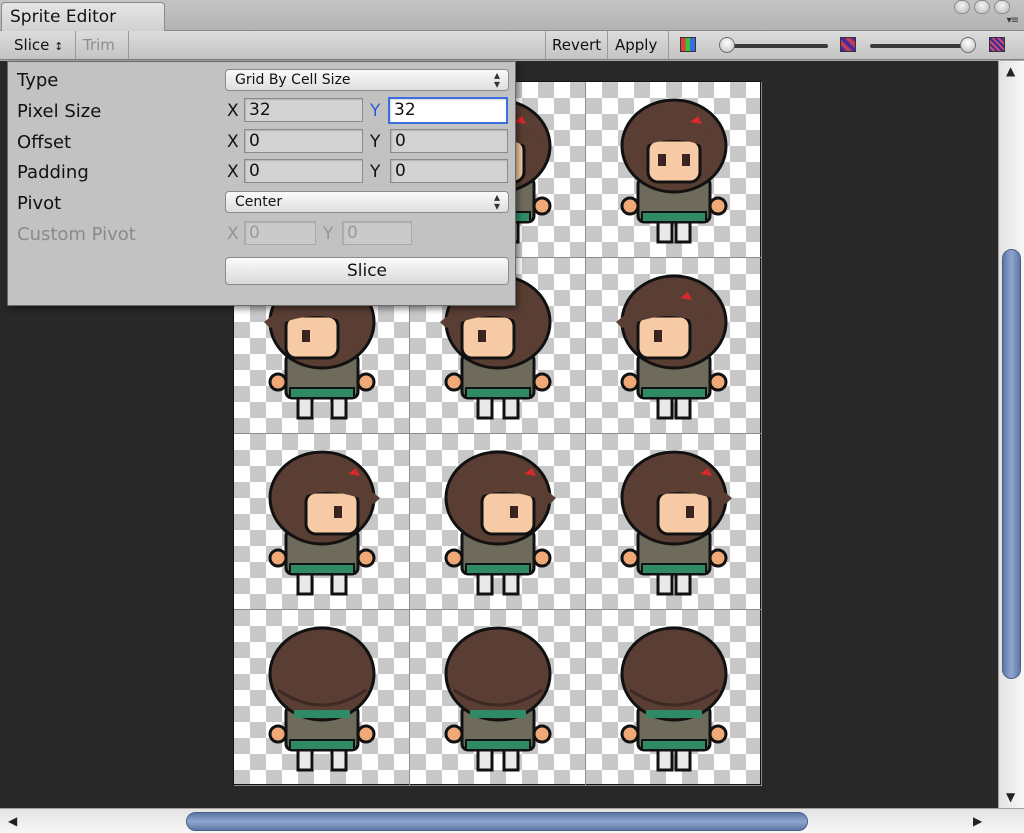 This screenshot has height=833, width=1024. I want to click on pixel-size-label: Pixel Size, so click(59, 111).